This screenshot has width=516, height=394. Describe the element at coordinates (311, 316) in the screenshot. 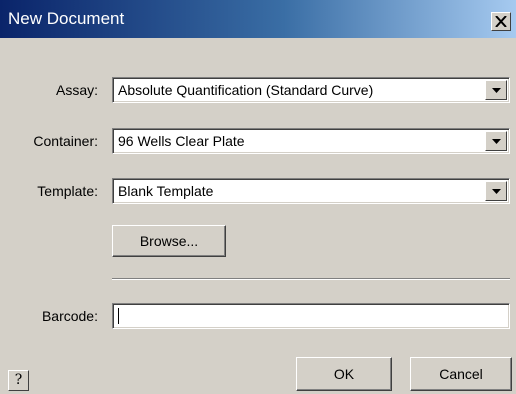

I see `barcode-field` at that location.